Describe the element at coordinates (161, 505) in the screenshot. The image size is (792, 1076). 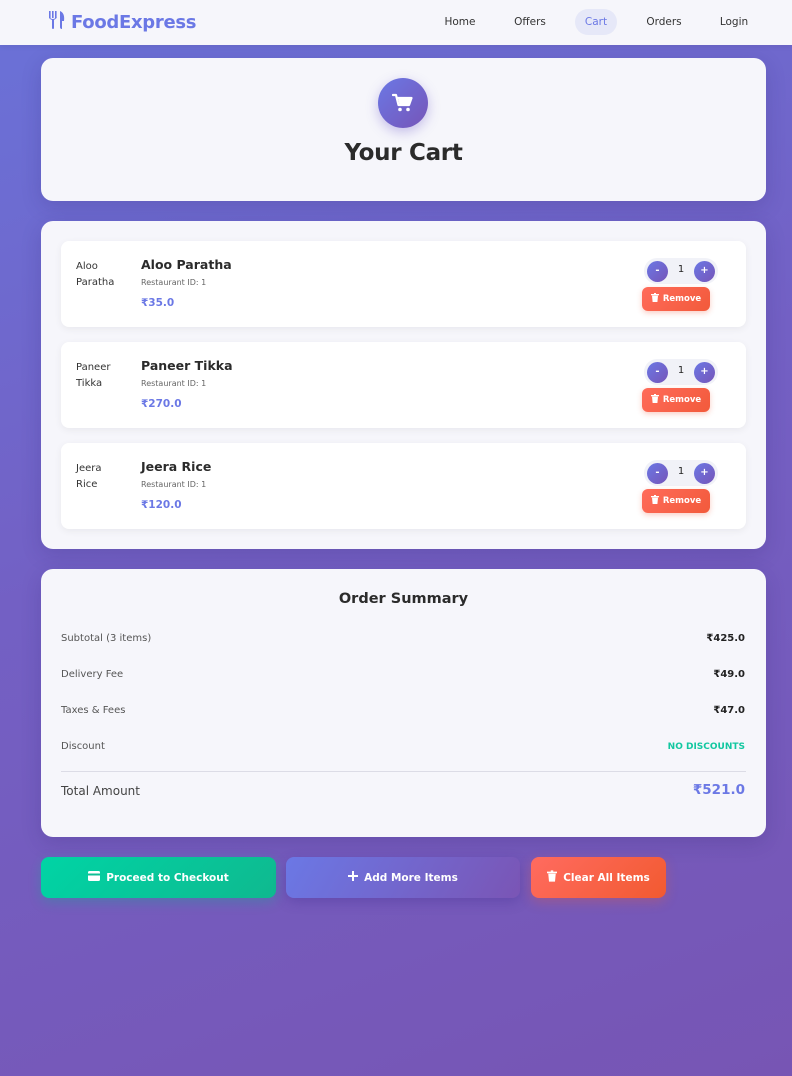
I see `item-price: ₹120.0` at that location.